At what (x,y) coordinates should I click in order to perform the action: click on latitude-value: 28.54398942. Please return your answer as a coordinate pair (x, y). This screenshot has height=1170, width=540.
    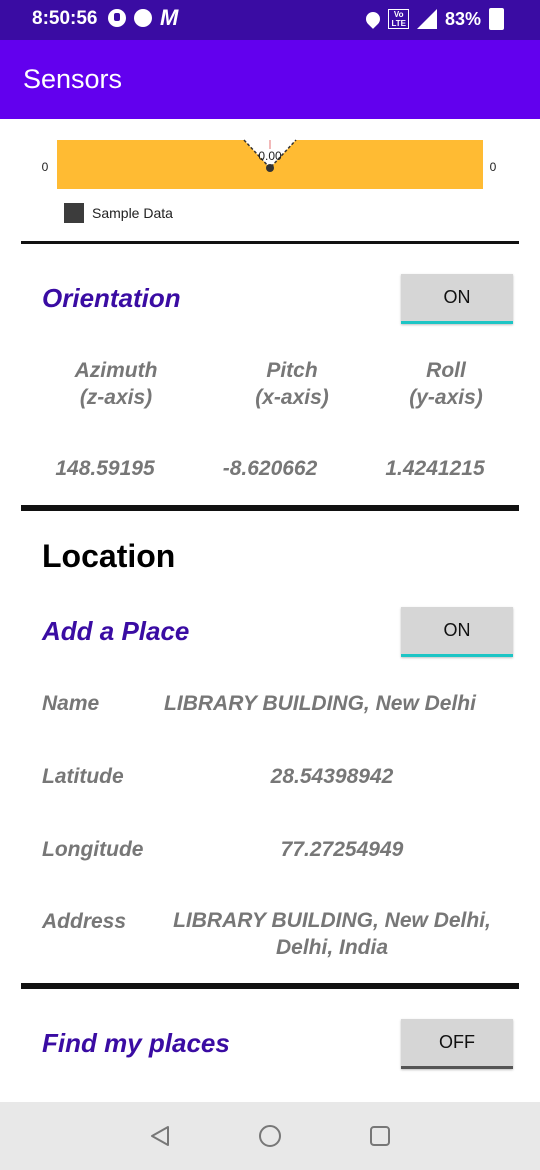
    Looking at the image, I should click on (332, 776).